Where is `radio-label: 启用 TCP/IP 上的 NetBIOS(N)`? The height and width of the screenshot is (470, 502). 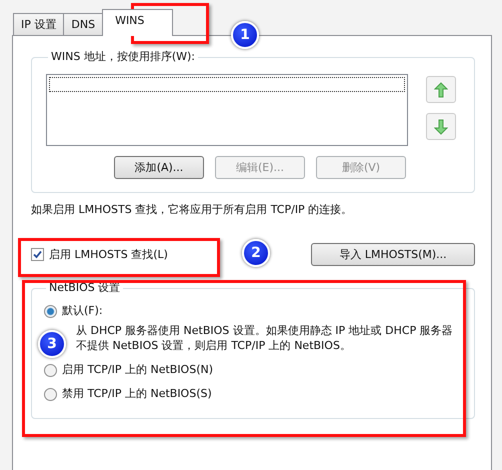
radio-label: 启用 TCP/IP 上的 NetBIOS(N) is located at coordinates (138, 370).